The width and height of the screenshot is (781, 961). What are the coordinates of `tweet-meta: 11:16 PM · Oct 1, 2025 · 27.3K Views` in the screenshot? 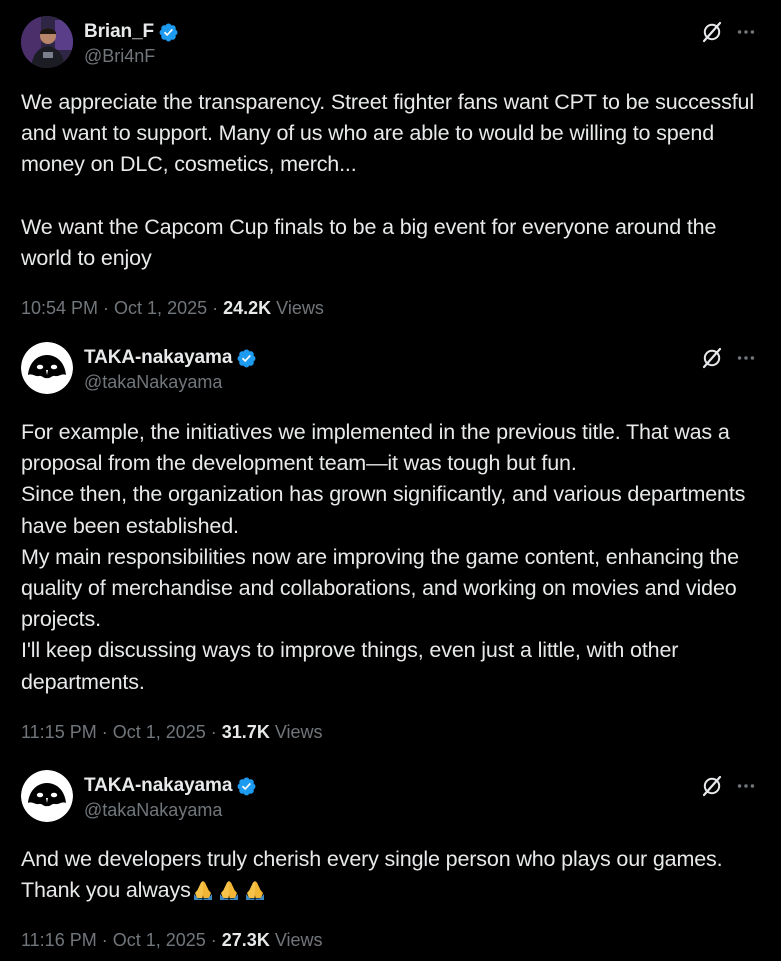 It's located at (172, 940).